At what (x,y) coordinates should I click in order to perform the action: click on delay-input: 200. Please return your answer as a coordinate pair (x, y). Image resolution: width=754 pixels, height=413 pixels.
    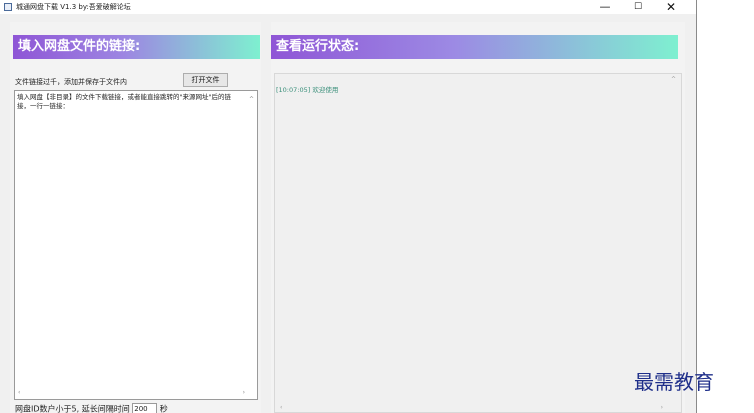
    Looking at the image, I should click on (145, 408).